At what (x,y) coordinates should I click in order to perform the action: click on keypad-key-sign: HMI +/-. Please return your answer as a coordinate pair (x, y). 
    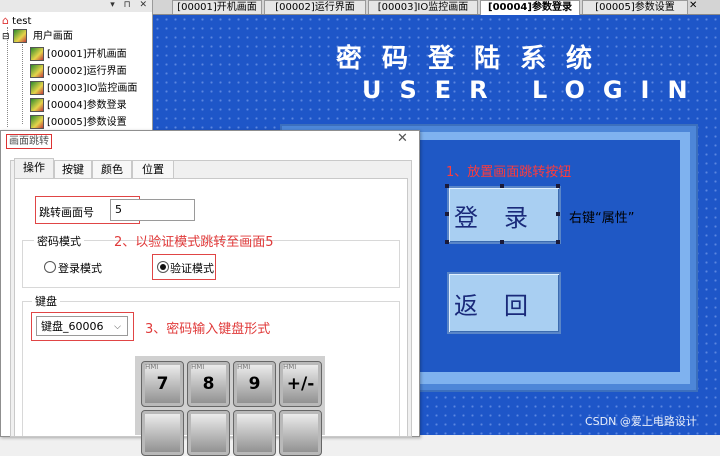
    Looking at the image, I should click on (300, 384).